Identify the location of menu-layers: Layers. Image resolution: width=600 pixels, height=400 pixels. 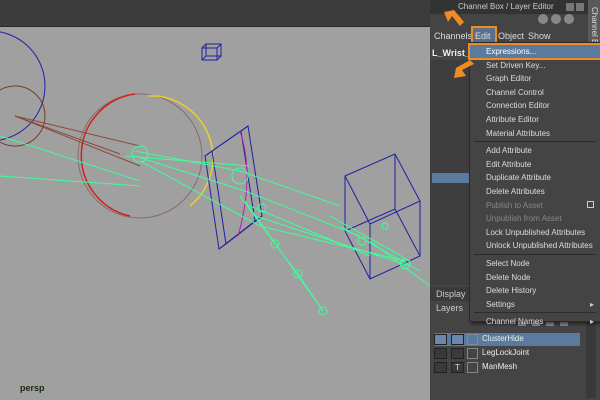
(449, 308).